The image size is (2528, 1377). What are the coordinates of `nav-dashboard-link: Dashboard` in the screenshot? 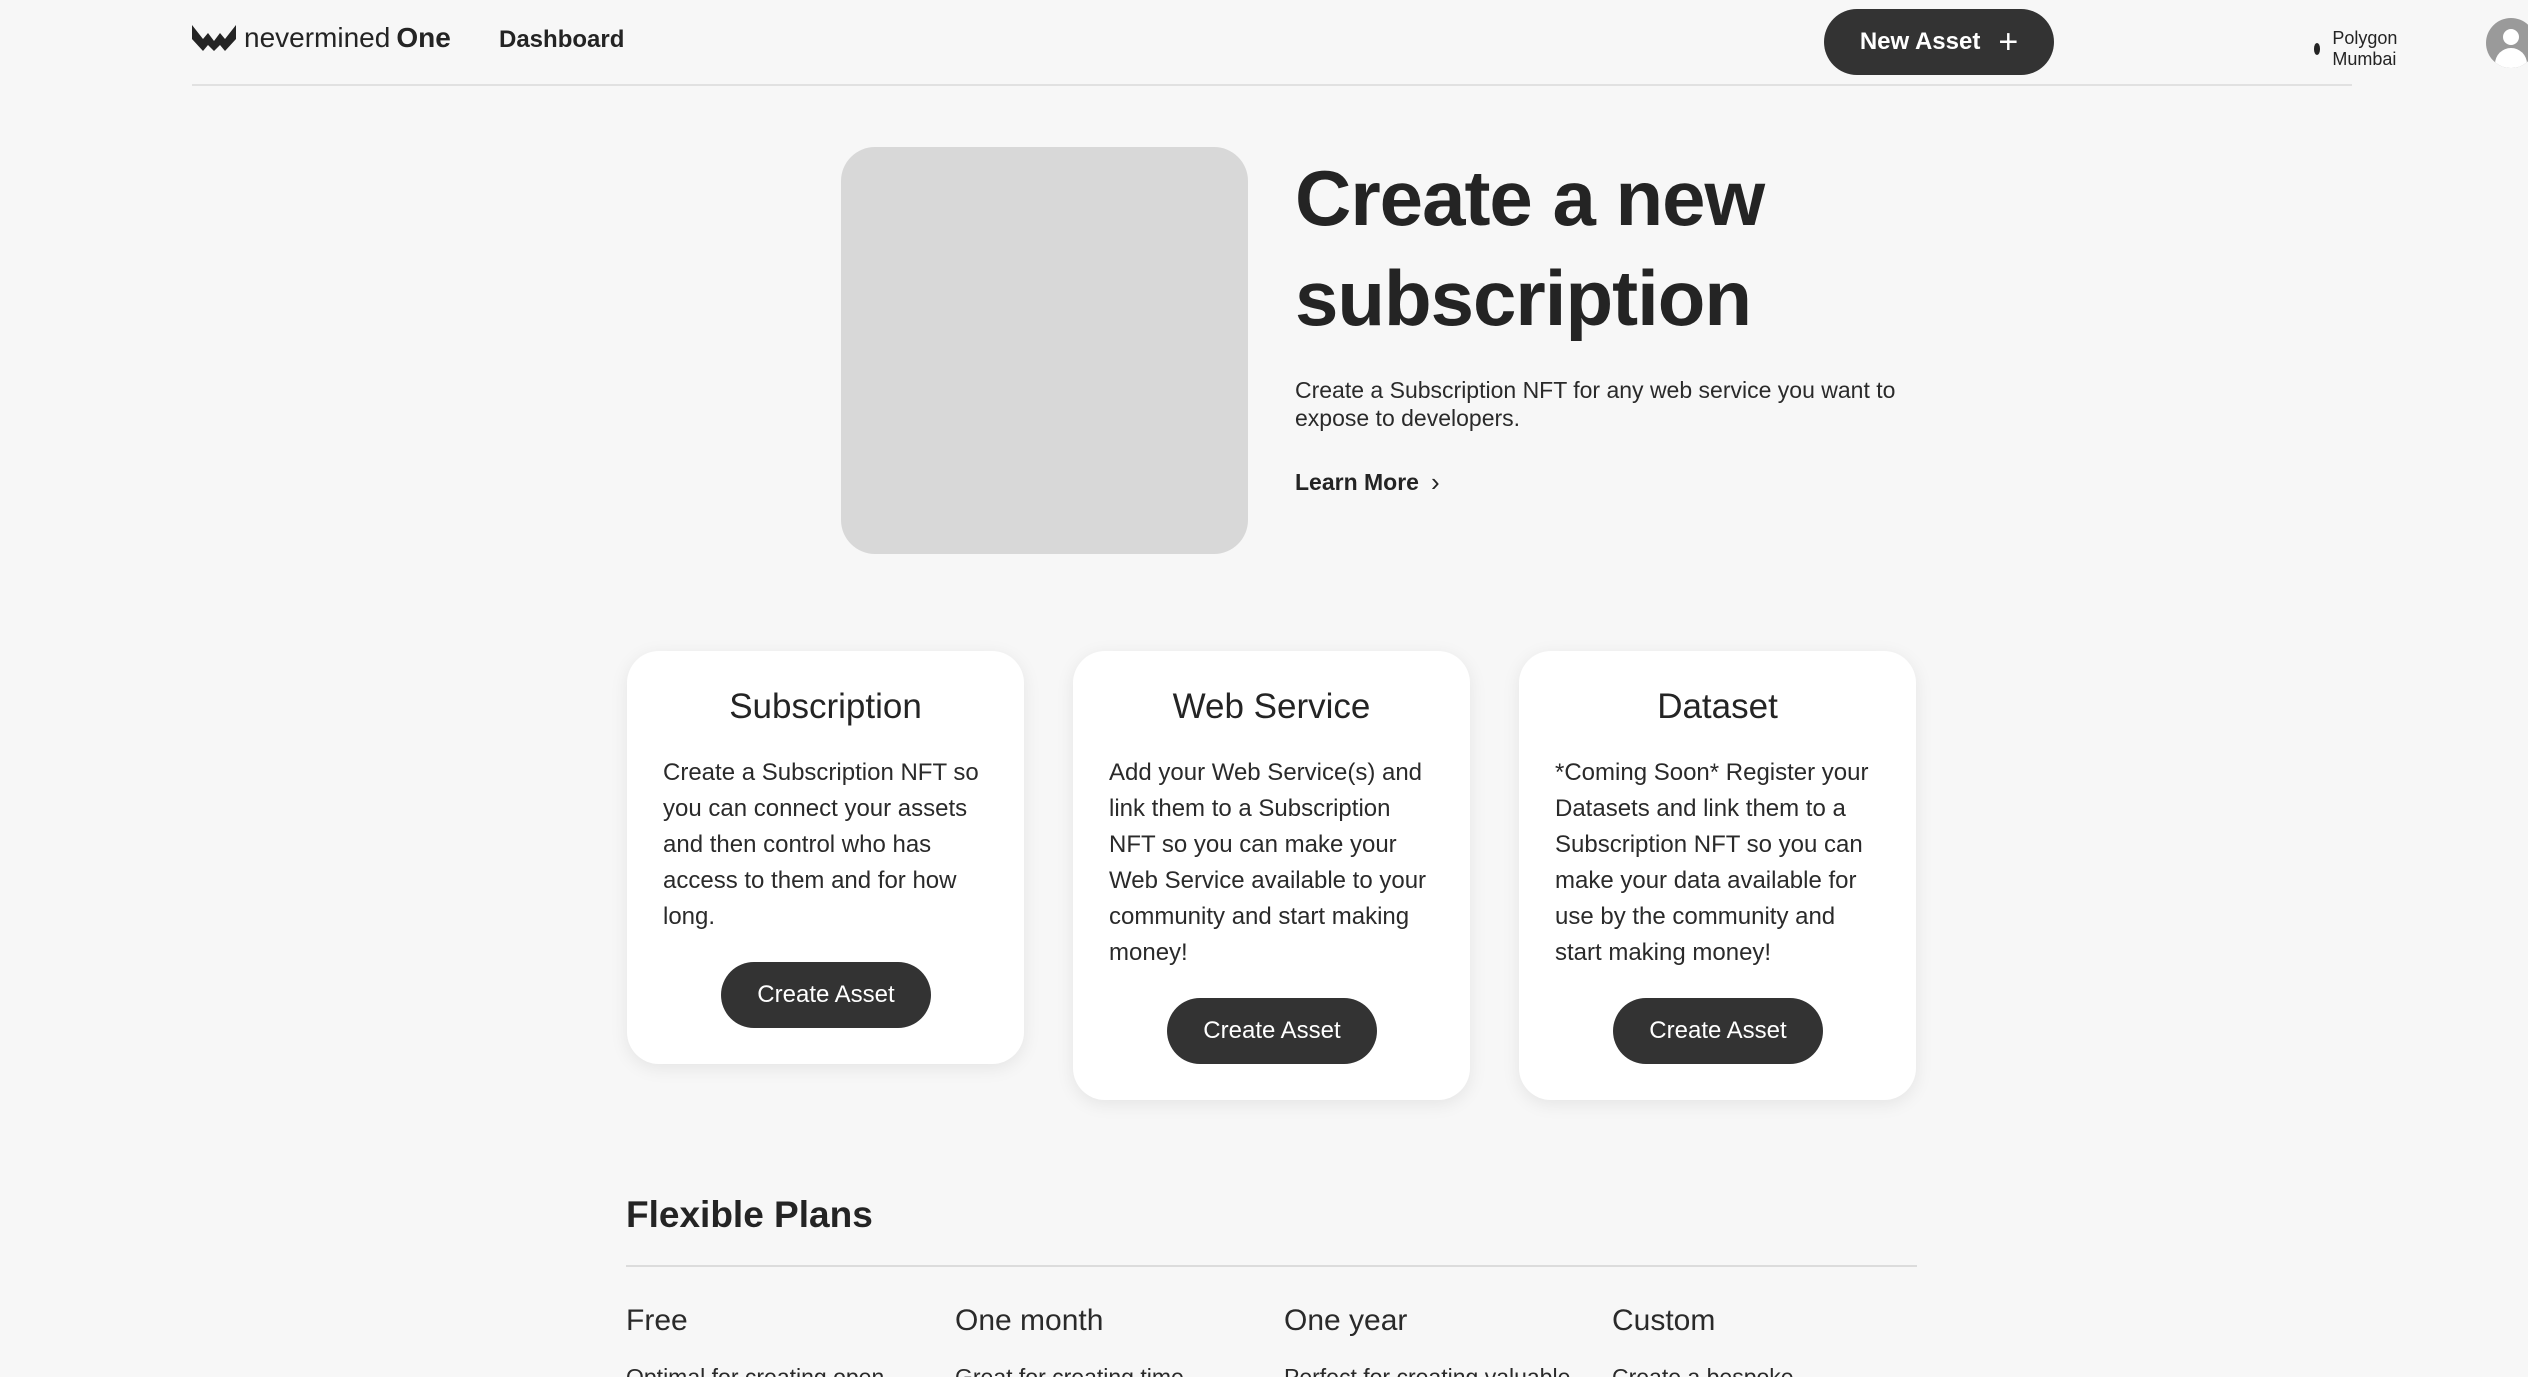 It's located at (561, 40).